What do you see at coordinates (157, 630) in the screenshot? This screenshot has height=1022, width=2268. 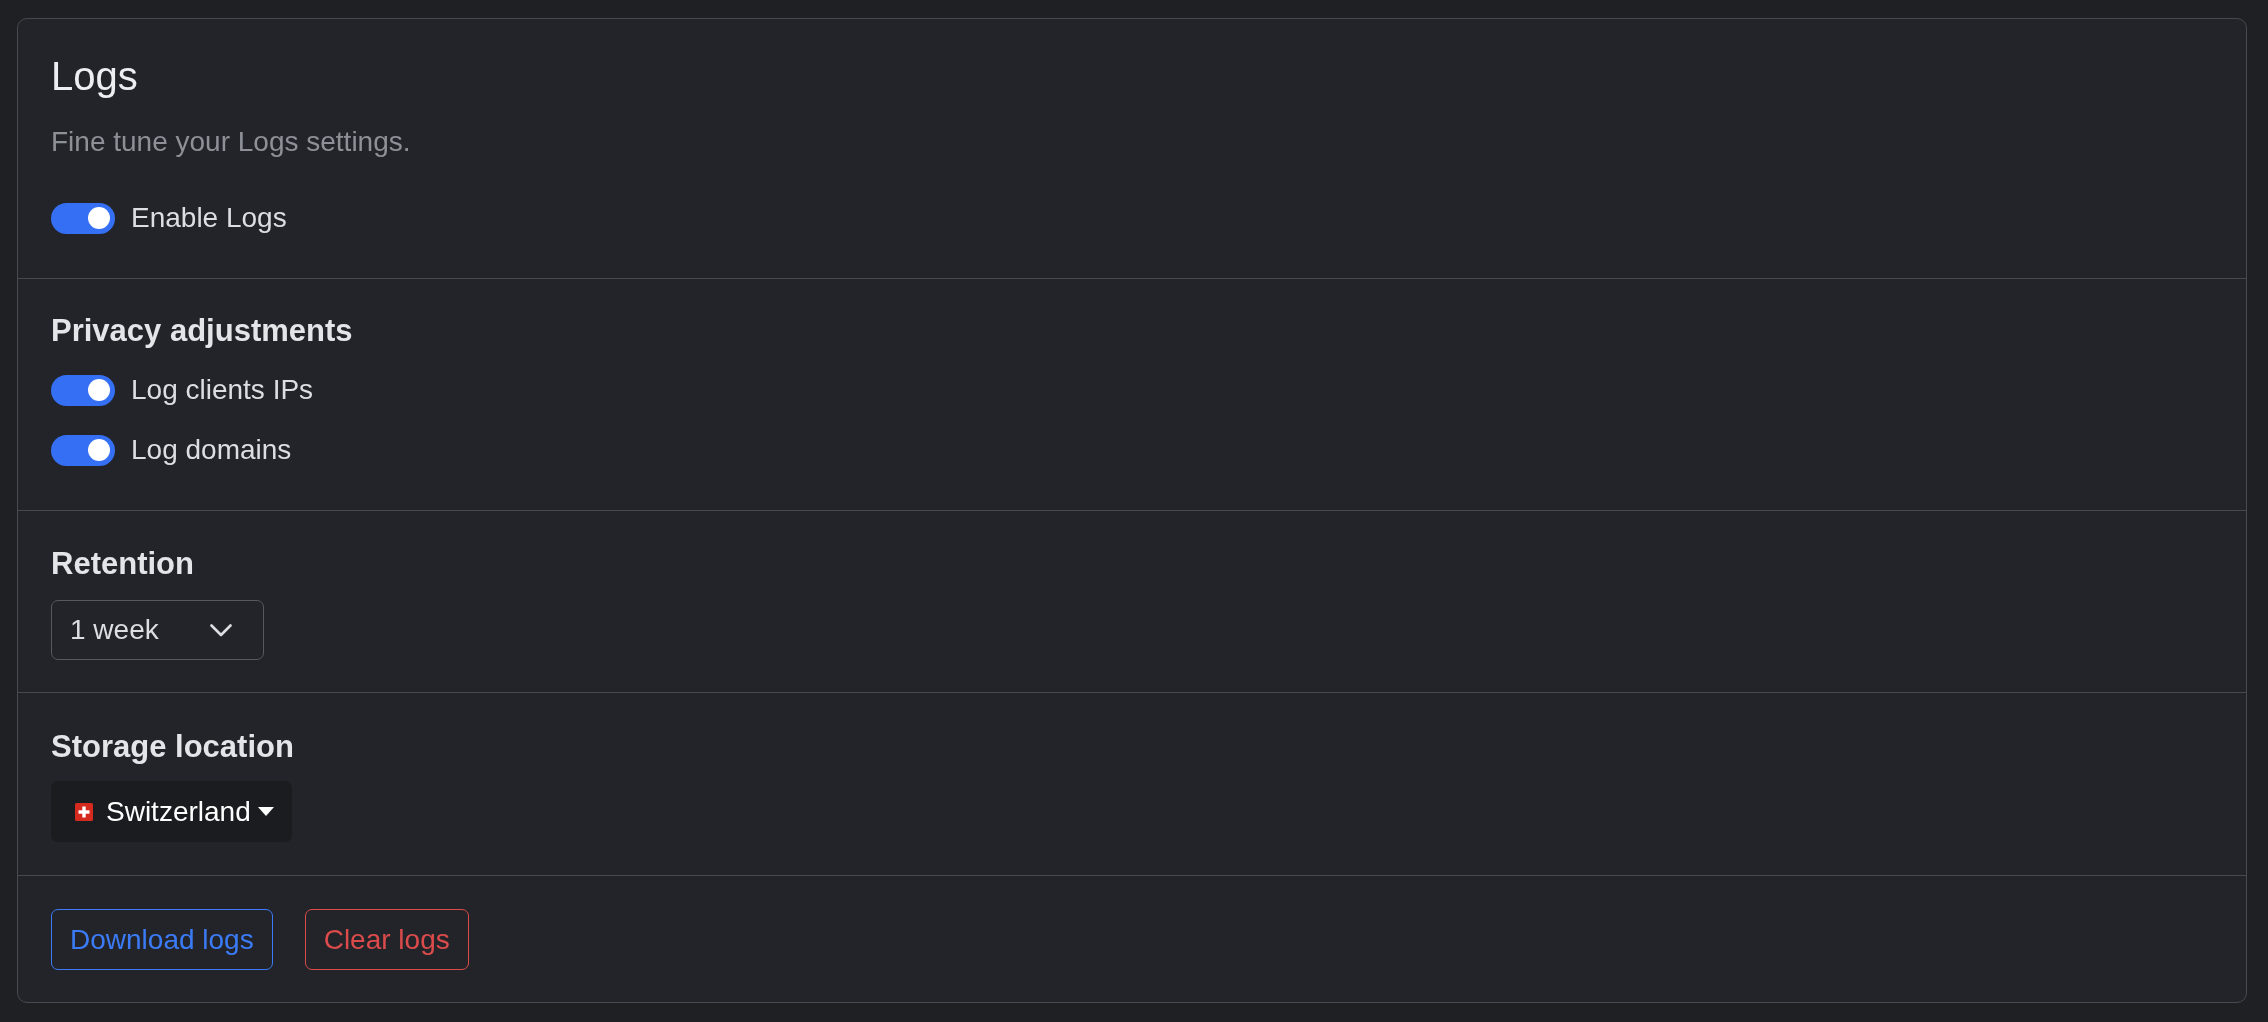 I see `retention-select: 1 week` at bounding box center [157, 630].